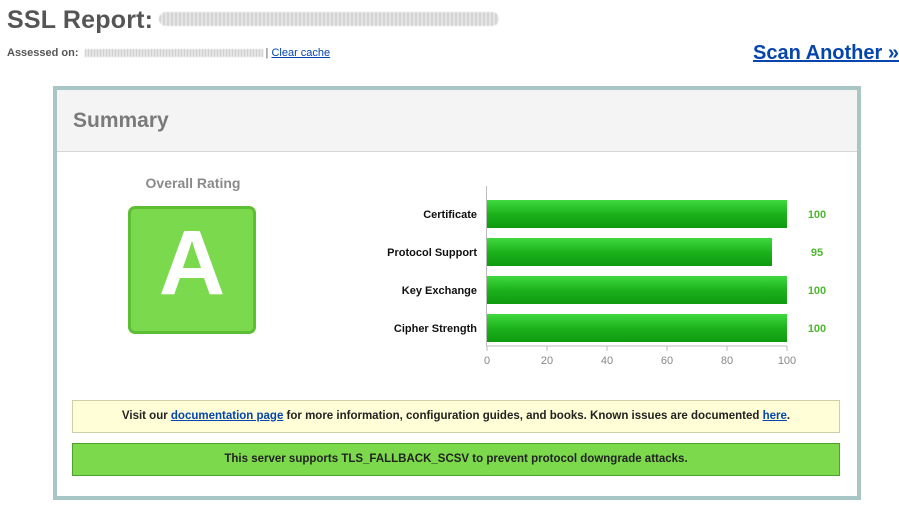 This screenshot has height=510, width=899. I want to click on title-label: SSL Report:, so click(80, 20).